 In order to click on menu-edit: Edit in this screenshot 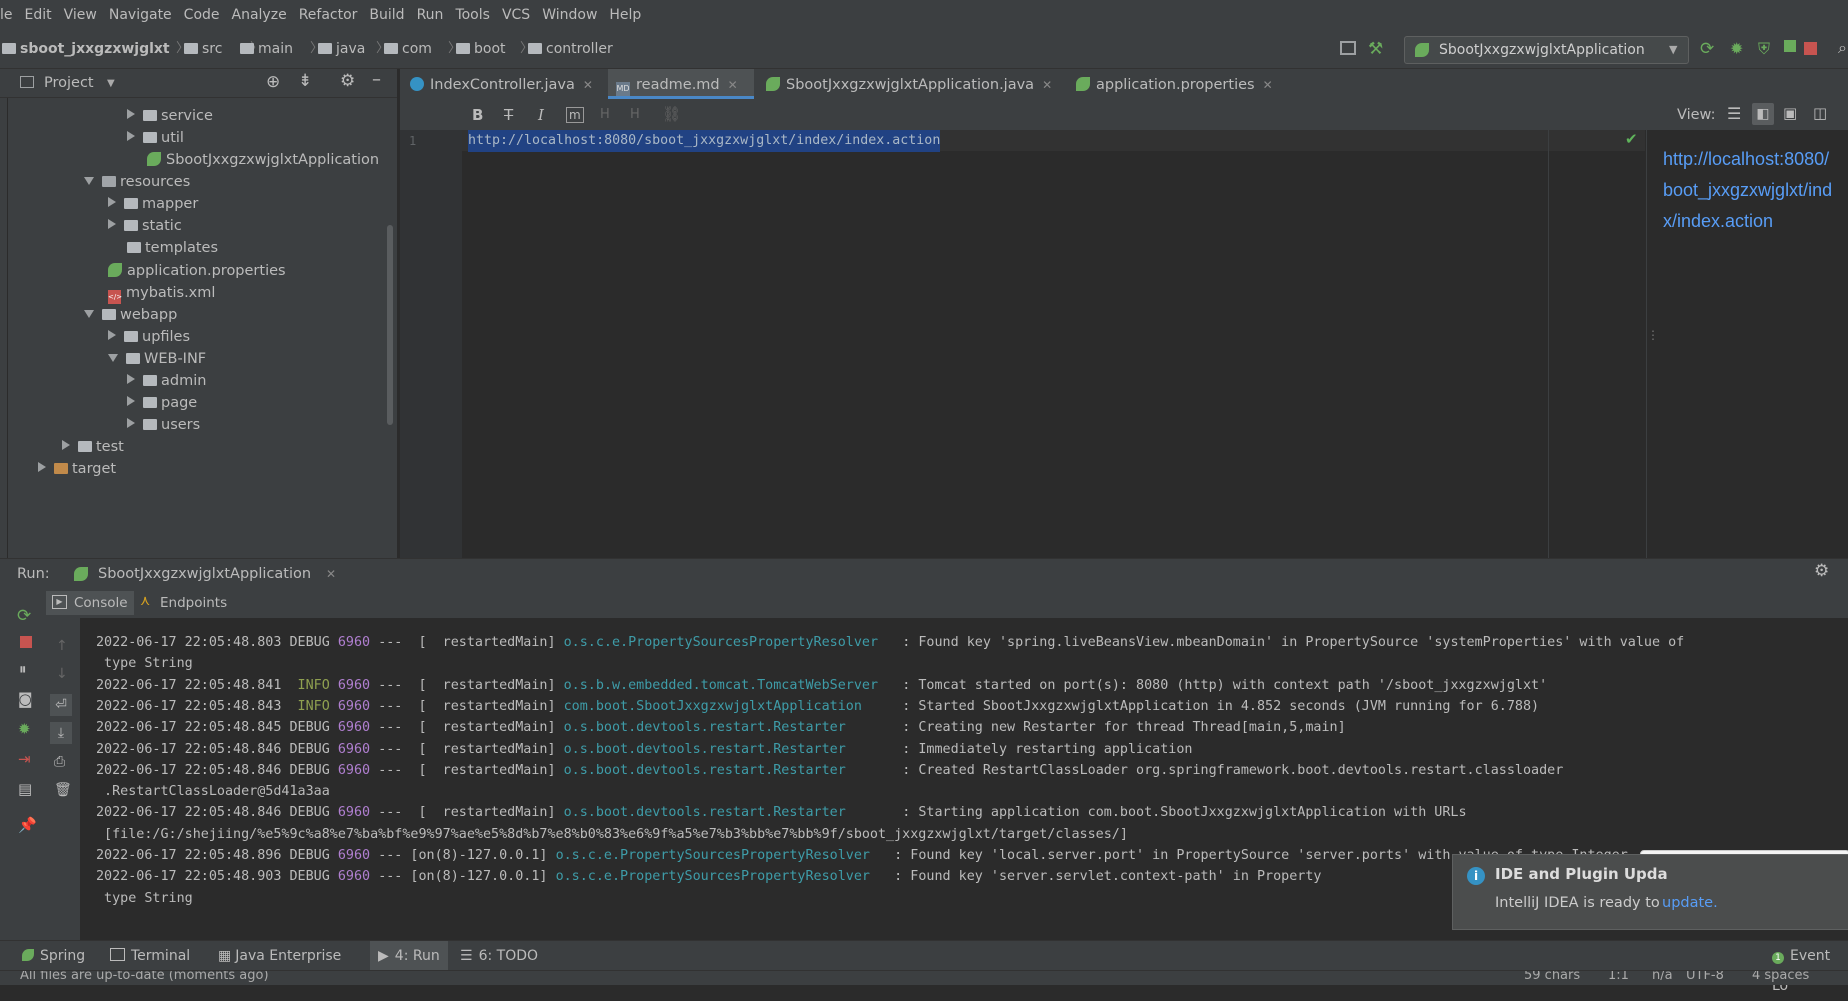, I will do `click(38, 15)`.